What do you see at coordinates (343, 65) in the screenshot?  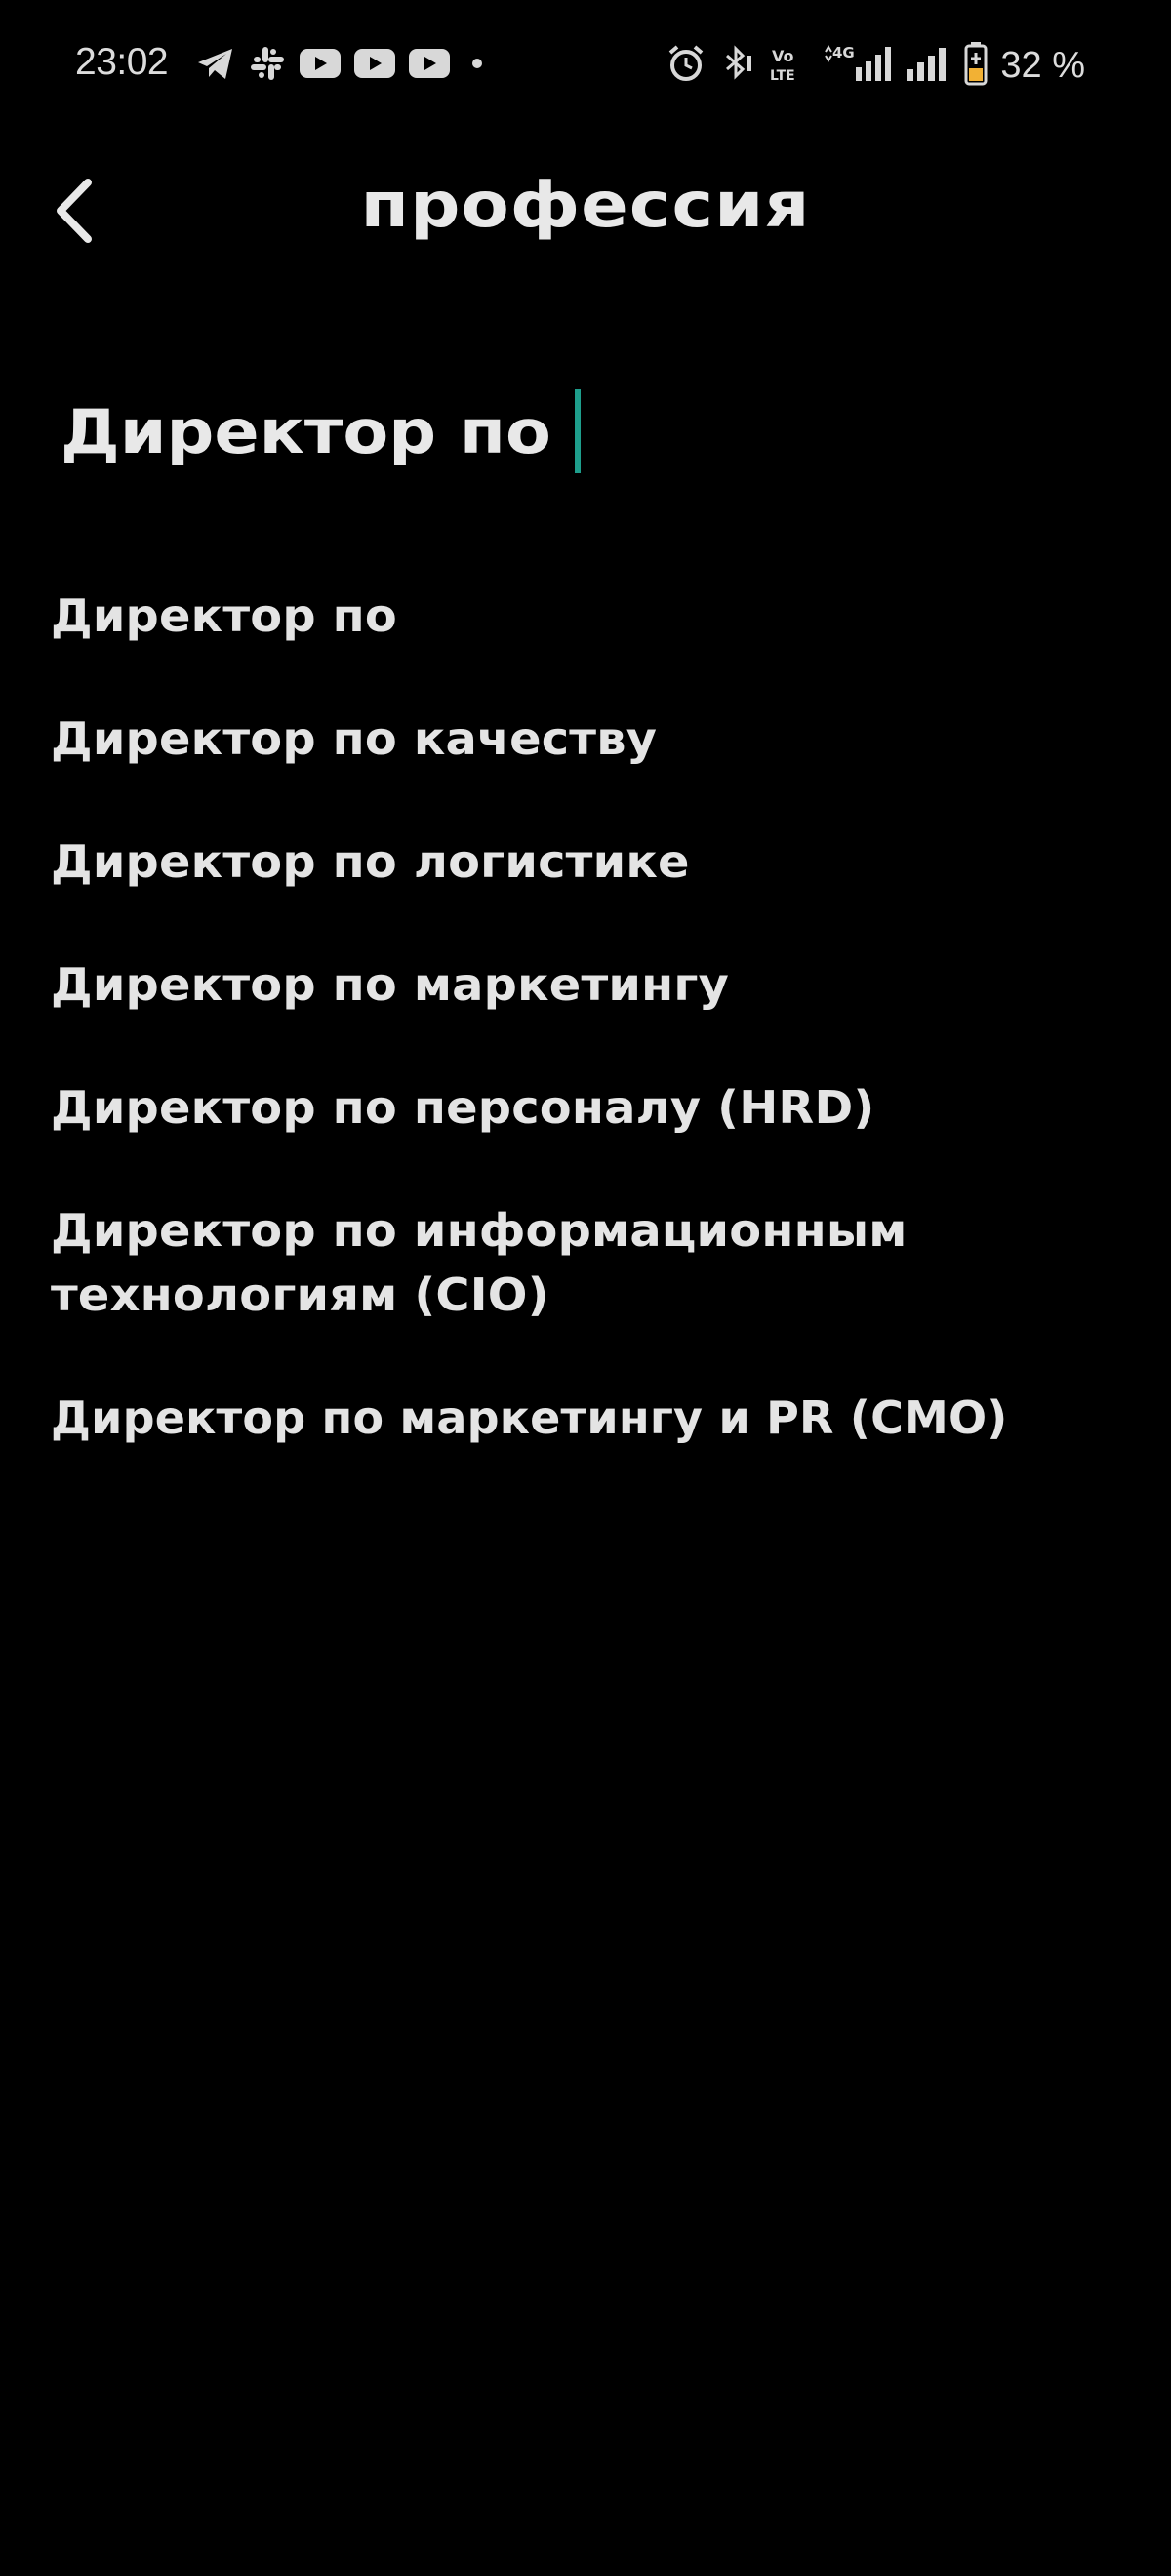 I see `notification-icons` at bounding box center [343, 65].